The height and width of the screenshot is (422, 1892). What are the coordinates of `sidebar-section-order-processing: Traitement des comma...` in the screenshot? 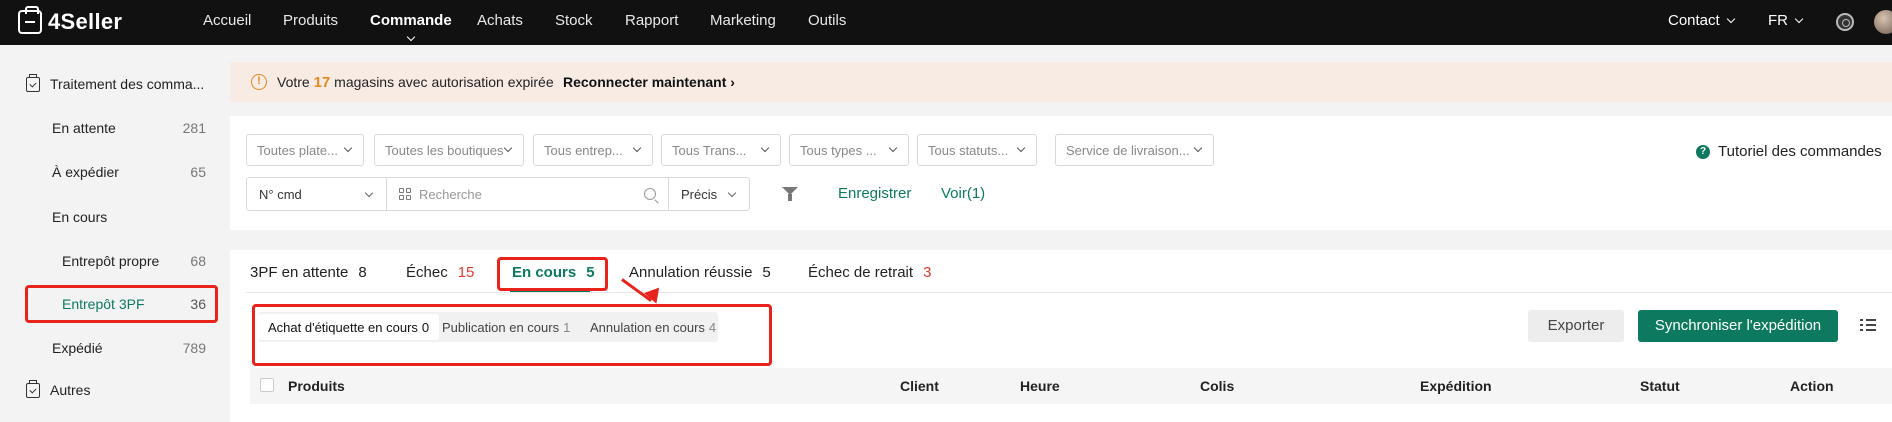 It's located at (115, 82).